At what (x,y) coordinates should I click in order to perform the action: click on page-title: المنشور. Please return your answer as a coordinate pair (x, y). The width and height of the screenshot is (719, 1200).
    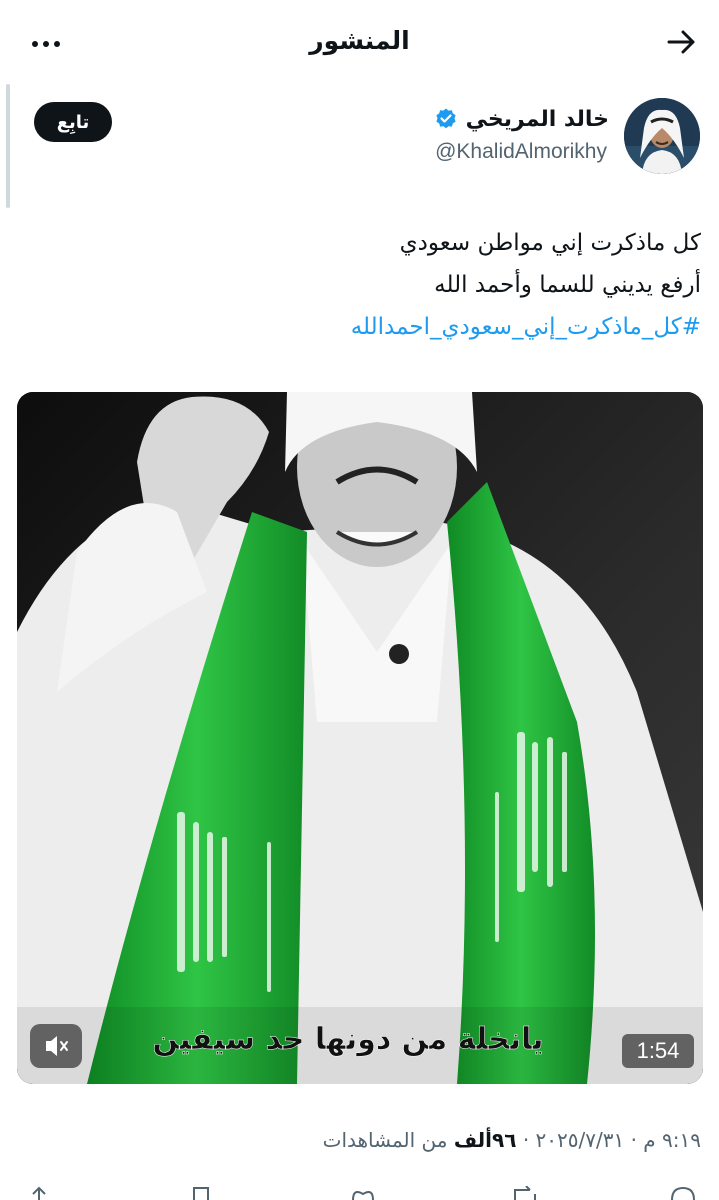
    Looking at the image, I should click on (359, 40).